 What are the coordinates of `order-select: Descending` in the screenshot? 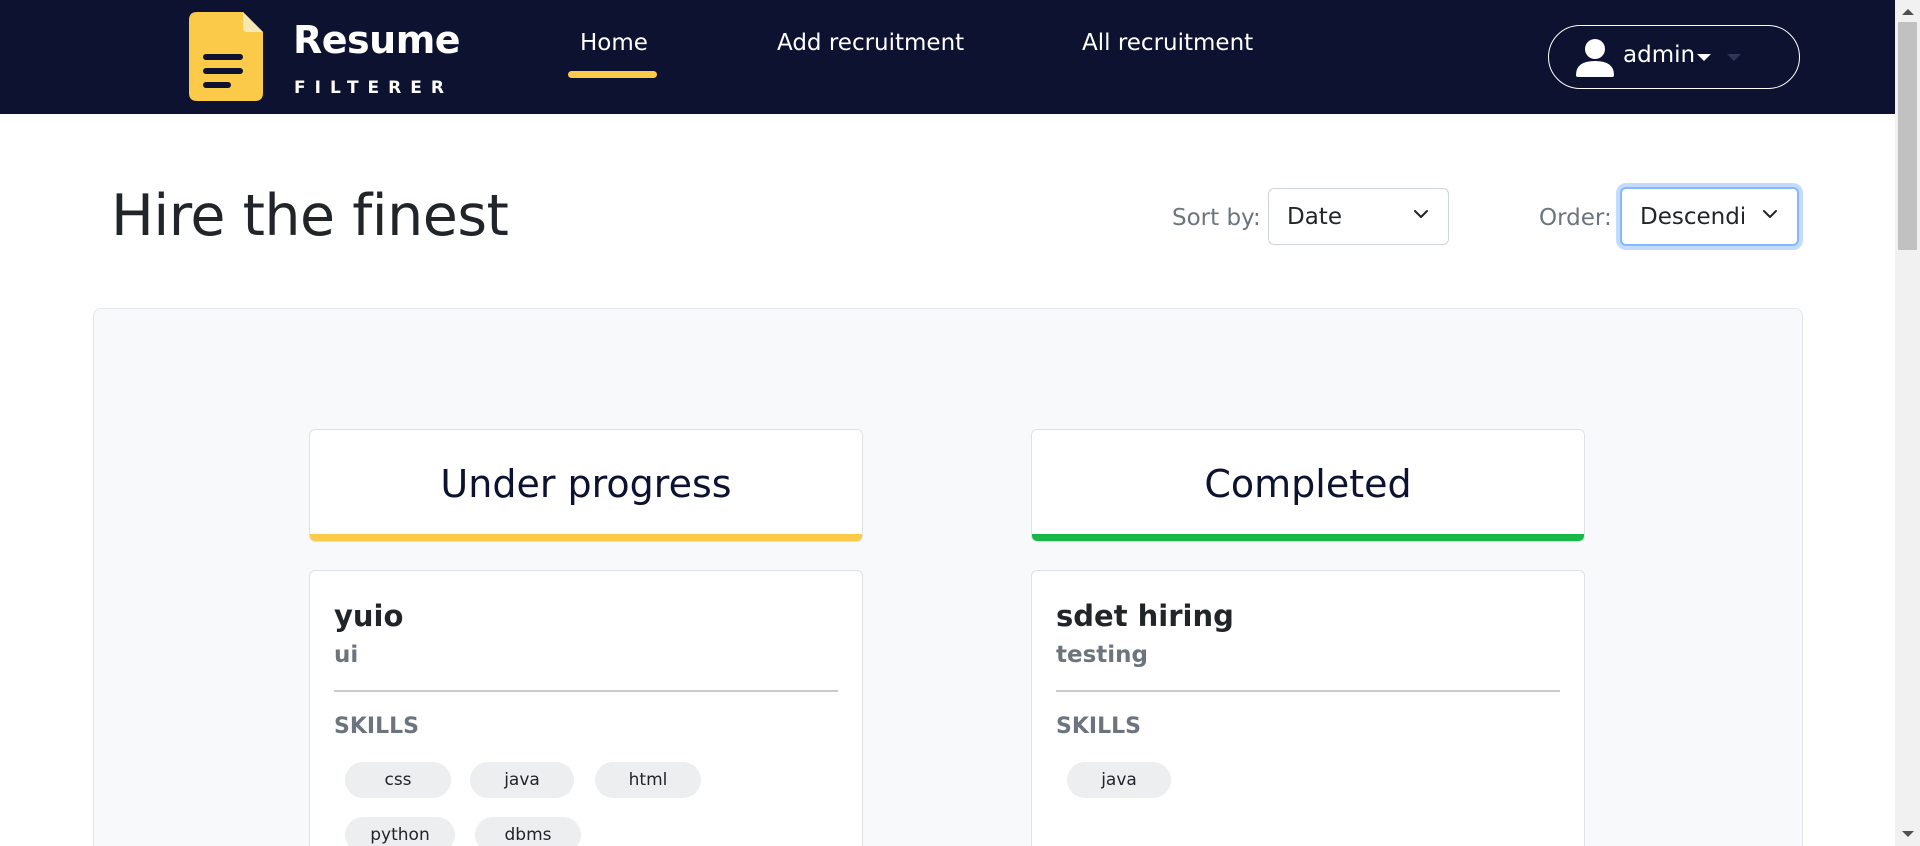 It's located at (1709, 216).